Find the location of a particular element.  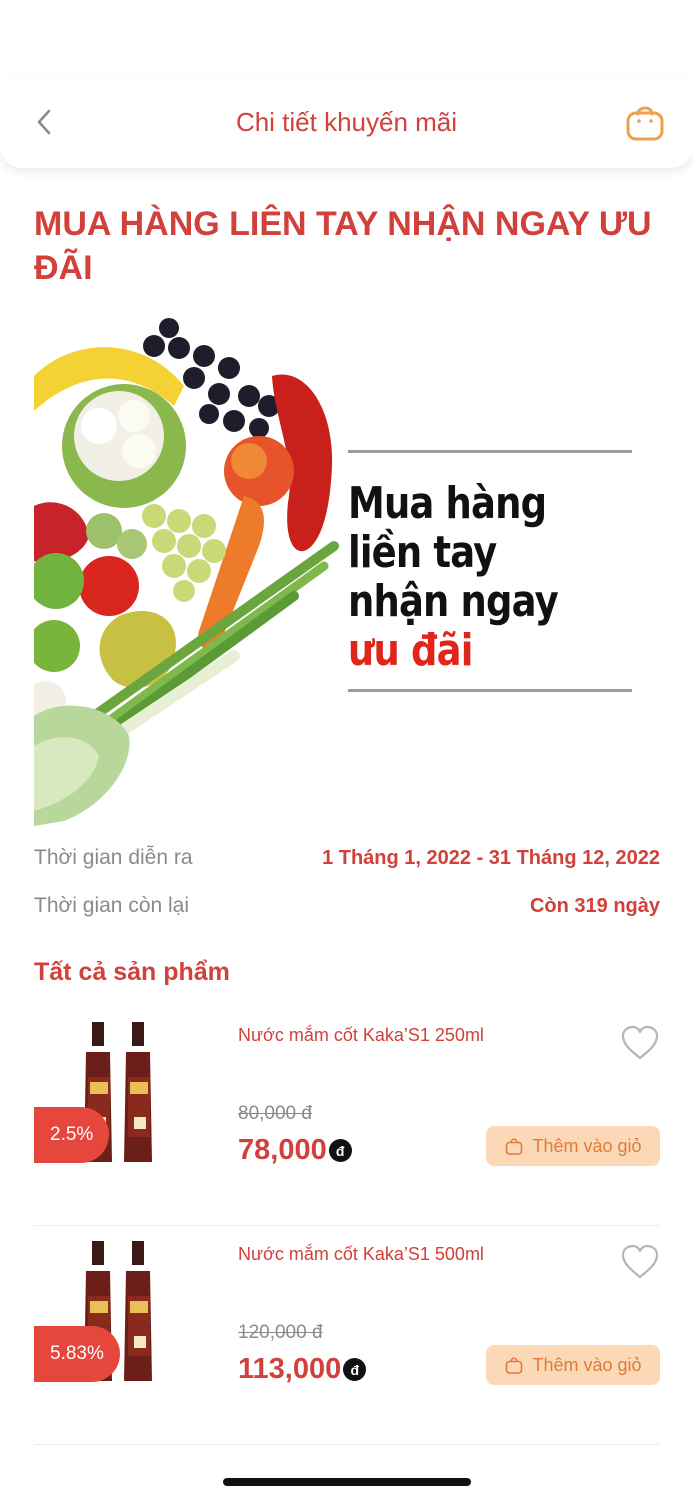

discount-badge: 2.5% is located at coordinates (72, 1135).